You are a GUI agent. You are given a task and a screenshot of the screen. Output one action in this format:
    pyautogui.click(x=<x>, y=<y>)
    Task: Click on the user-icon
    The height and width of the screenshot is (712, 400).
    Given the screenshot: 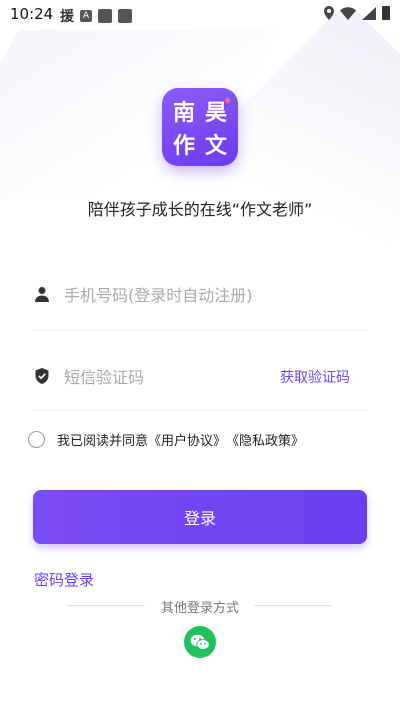 What is the action you would take?
    pyautogui.click(x=42, y=294)
    